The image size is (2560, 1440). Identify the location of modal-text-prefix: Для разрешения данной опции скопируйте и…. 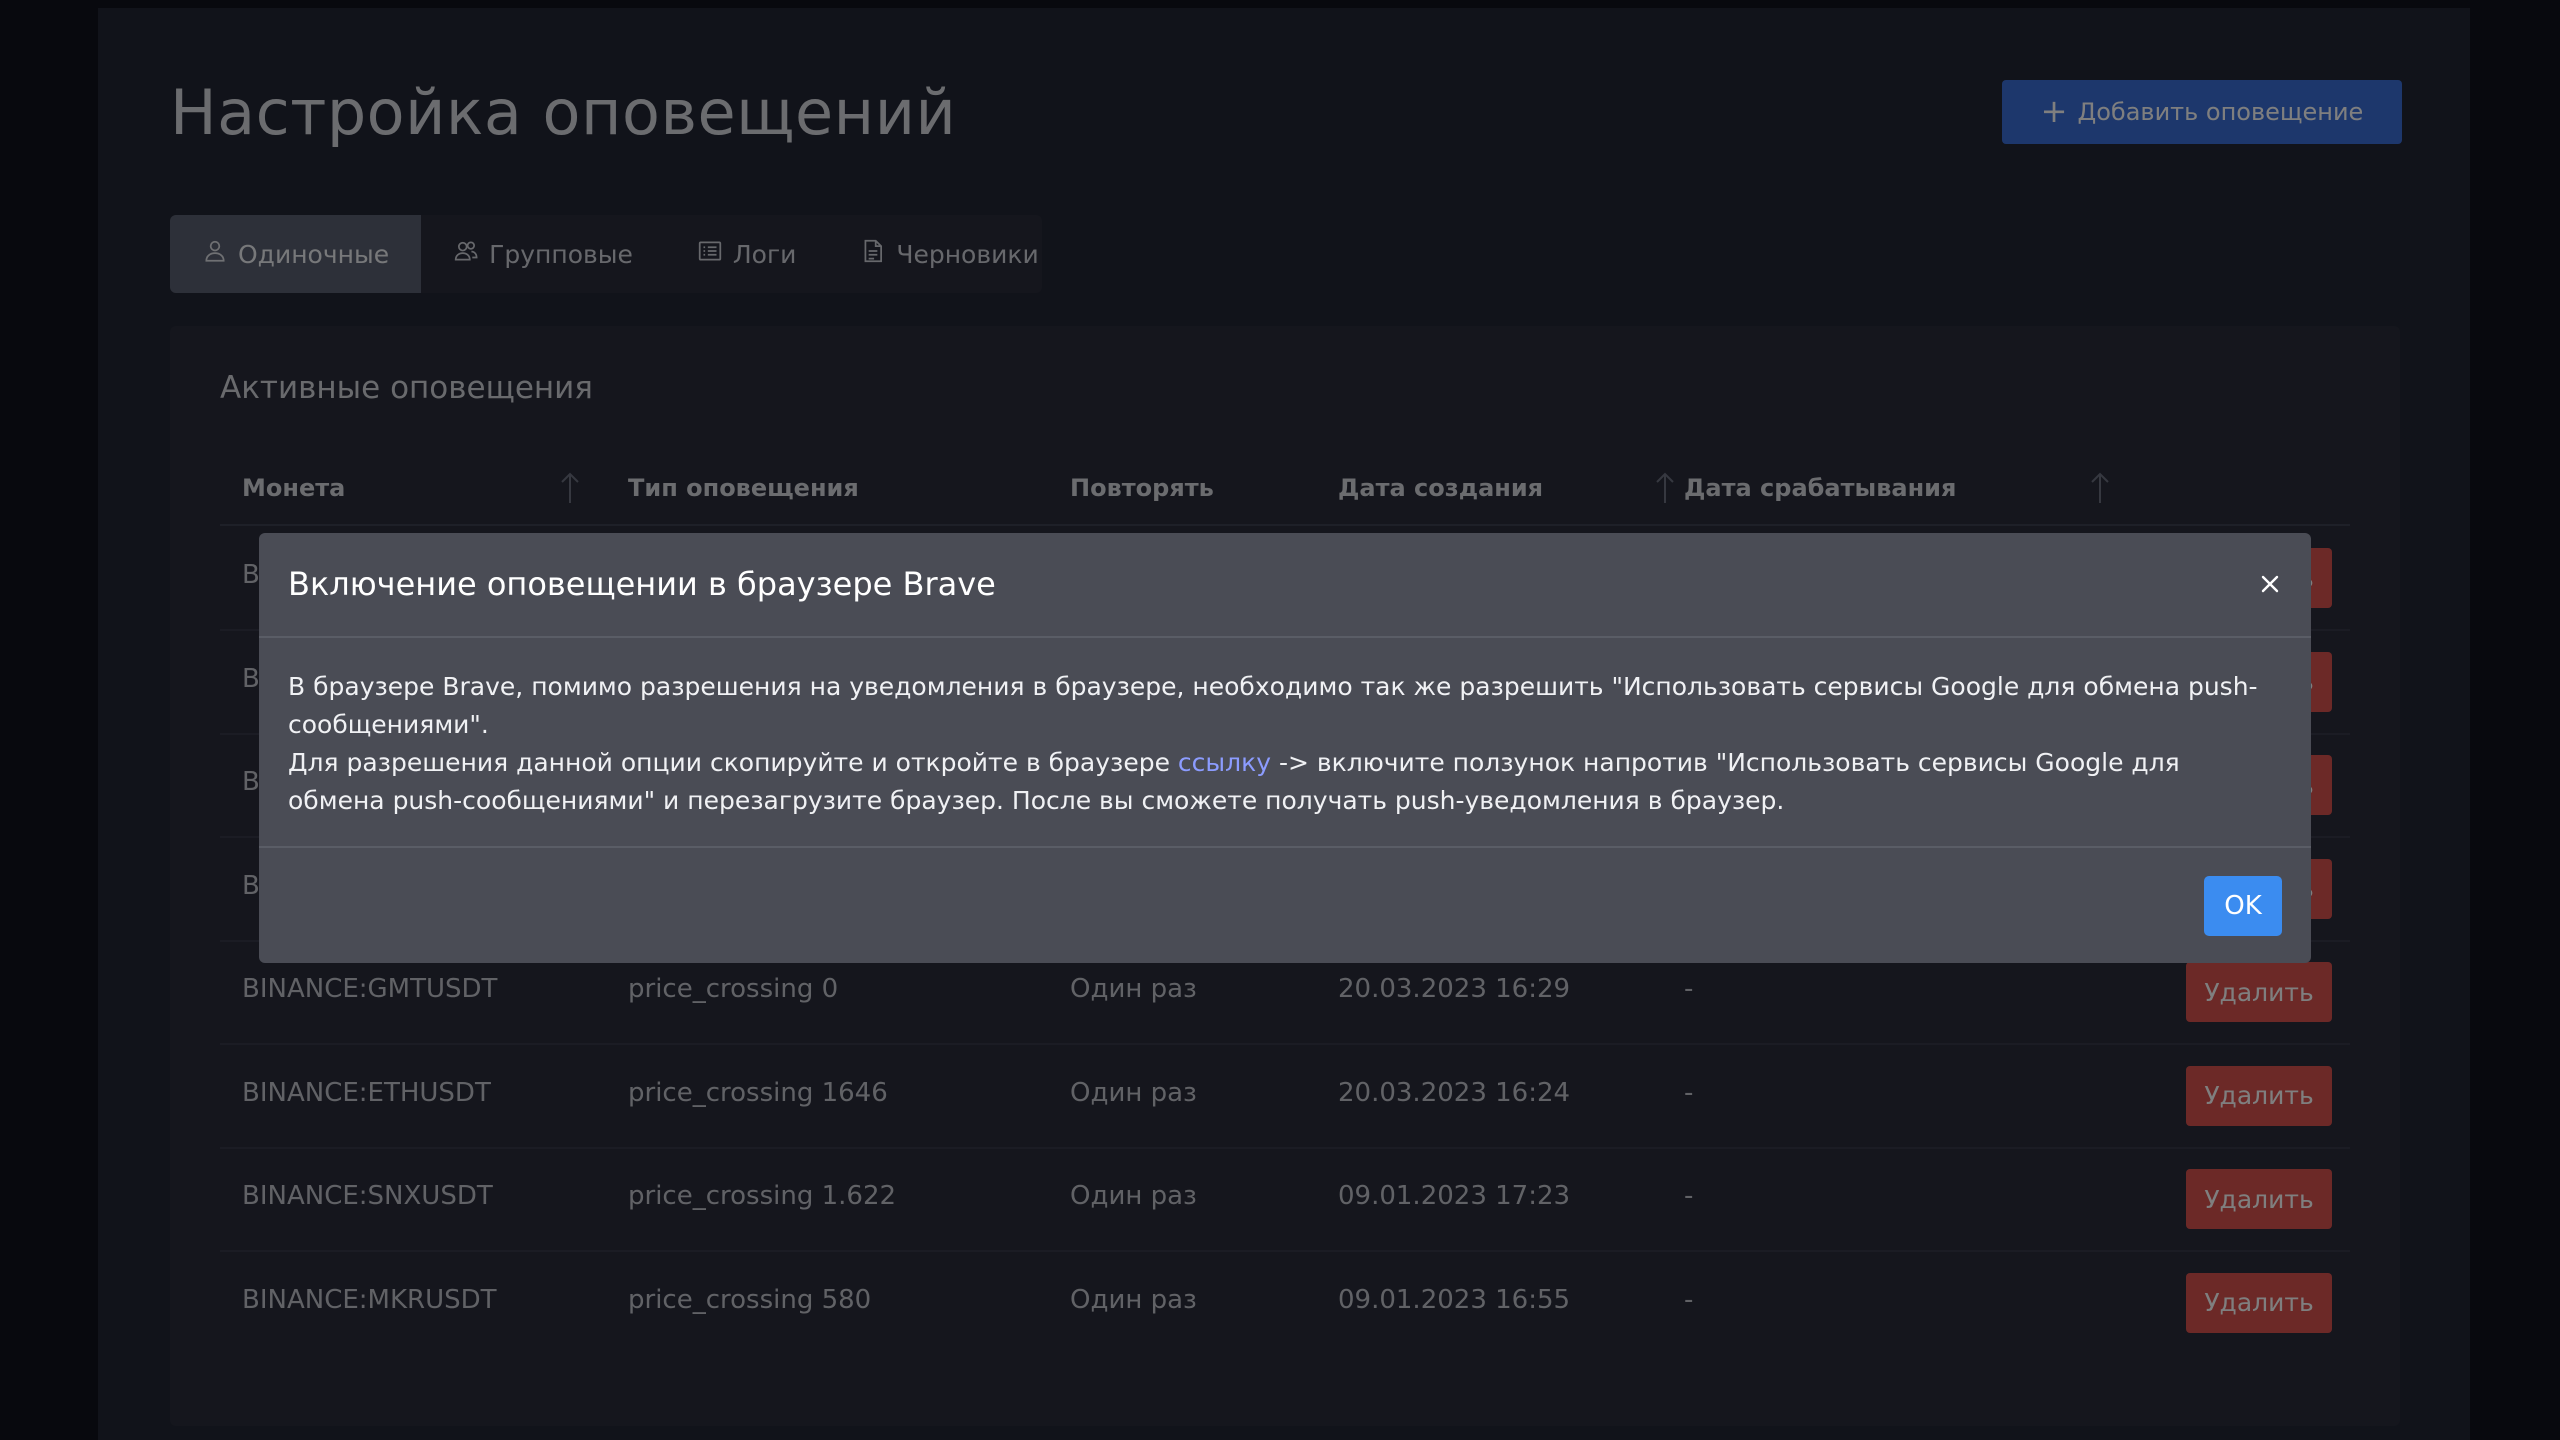
(733, 762).